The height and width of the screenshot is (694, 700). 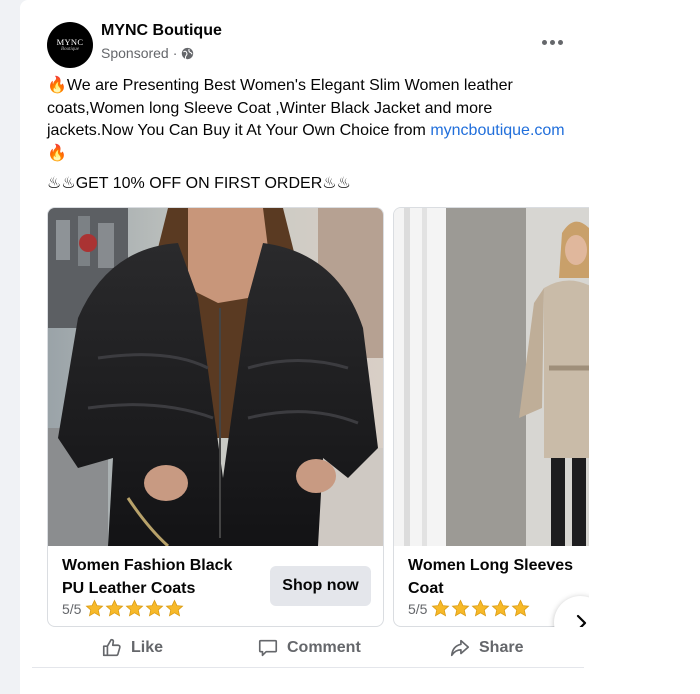 I want to click on share-button: Share, so click(x=486, y=648).